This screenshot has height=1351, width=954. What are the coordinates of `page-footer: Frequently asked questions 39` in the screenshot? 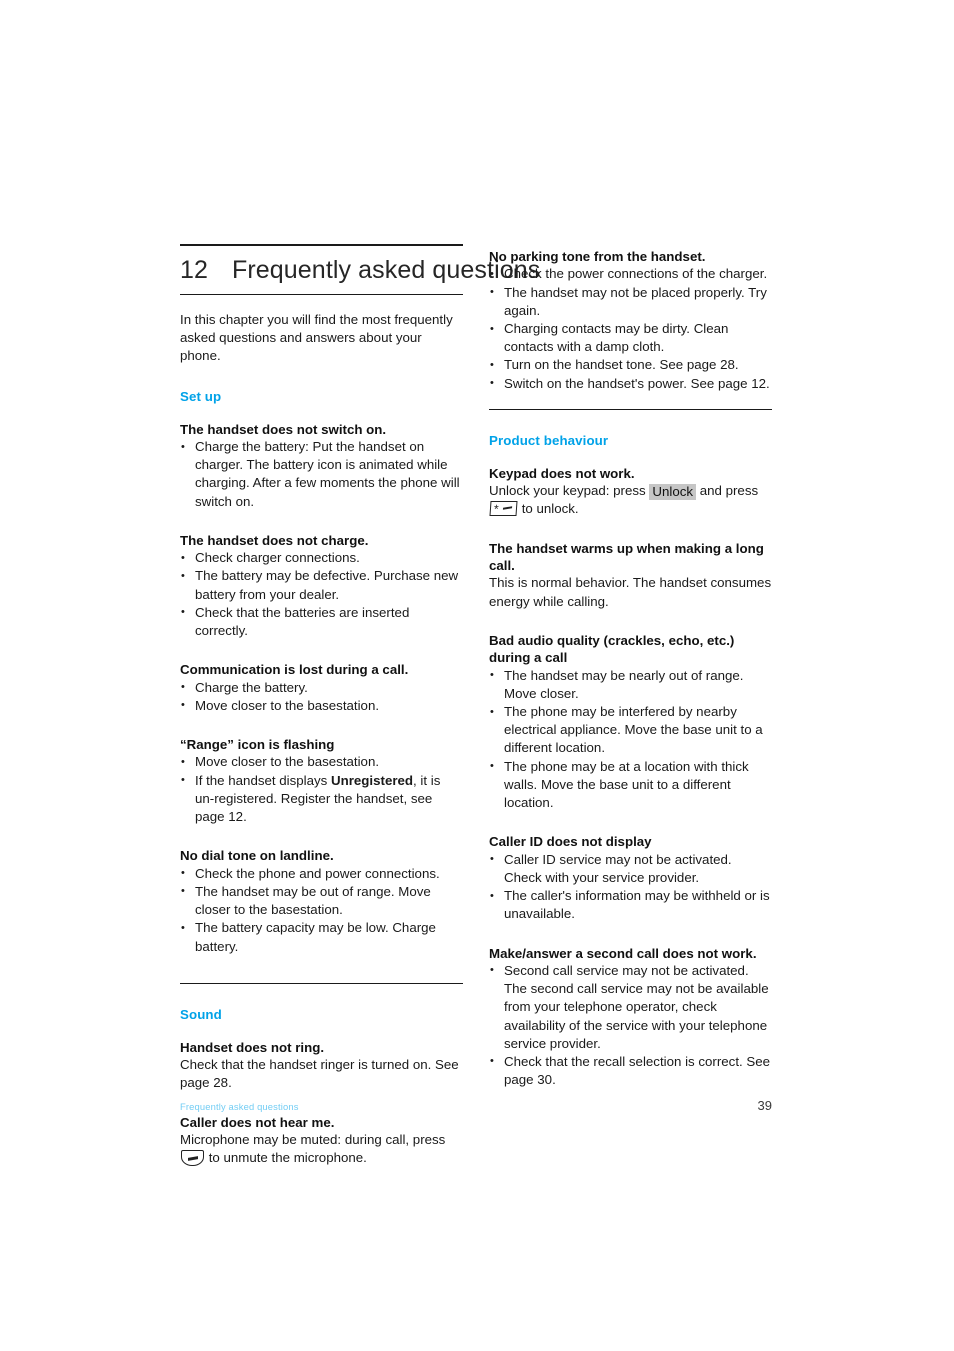 It's located at (476, 1105).